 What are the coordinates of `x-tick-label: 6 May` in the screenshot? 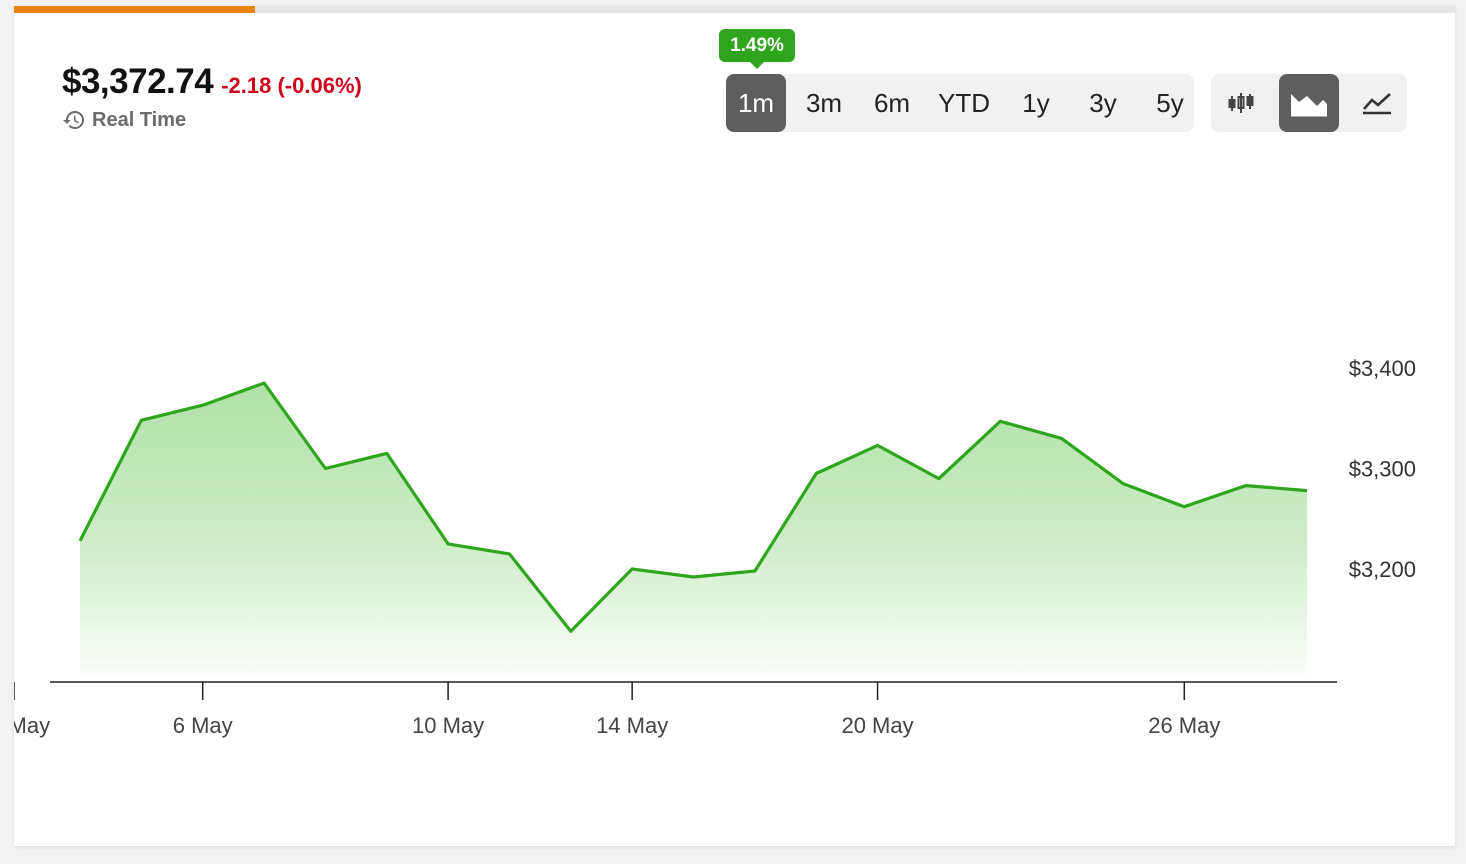 It's located at (203, 725).